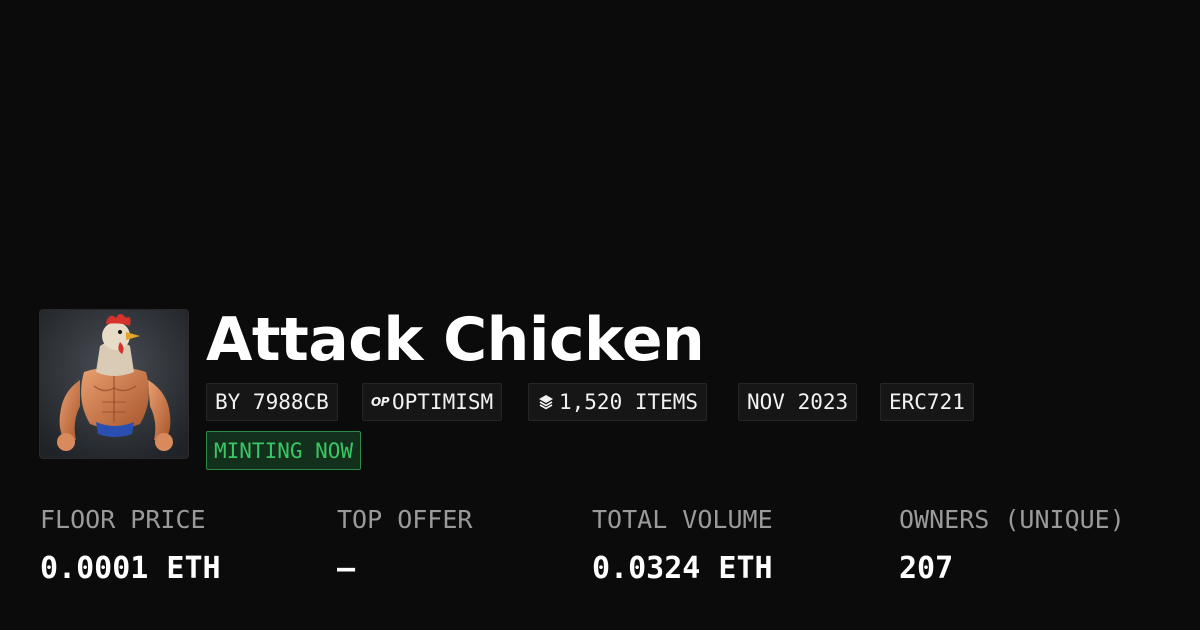  I want to click on chain-badge: OP OPTIMISM, so click(432, 402).